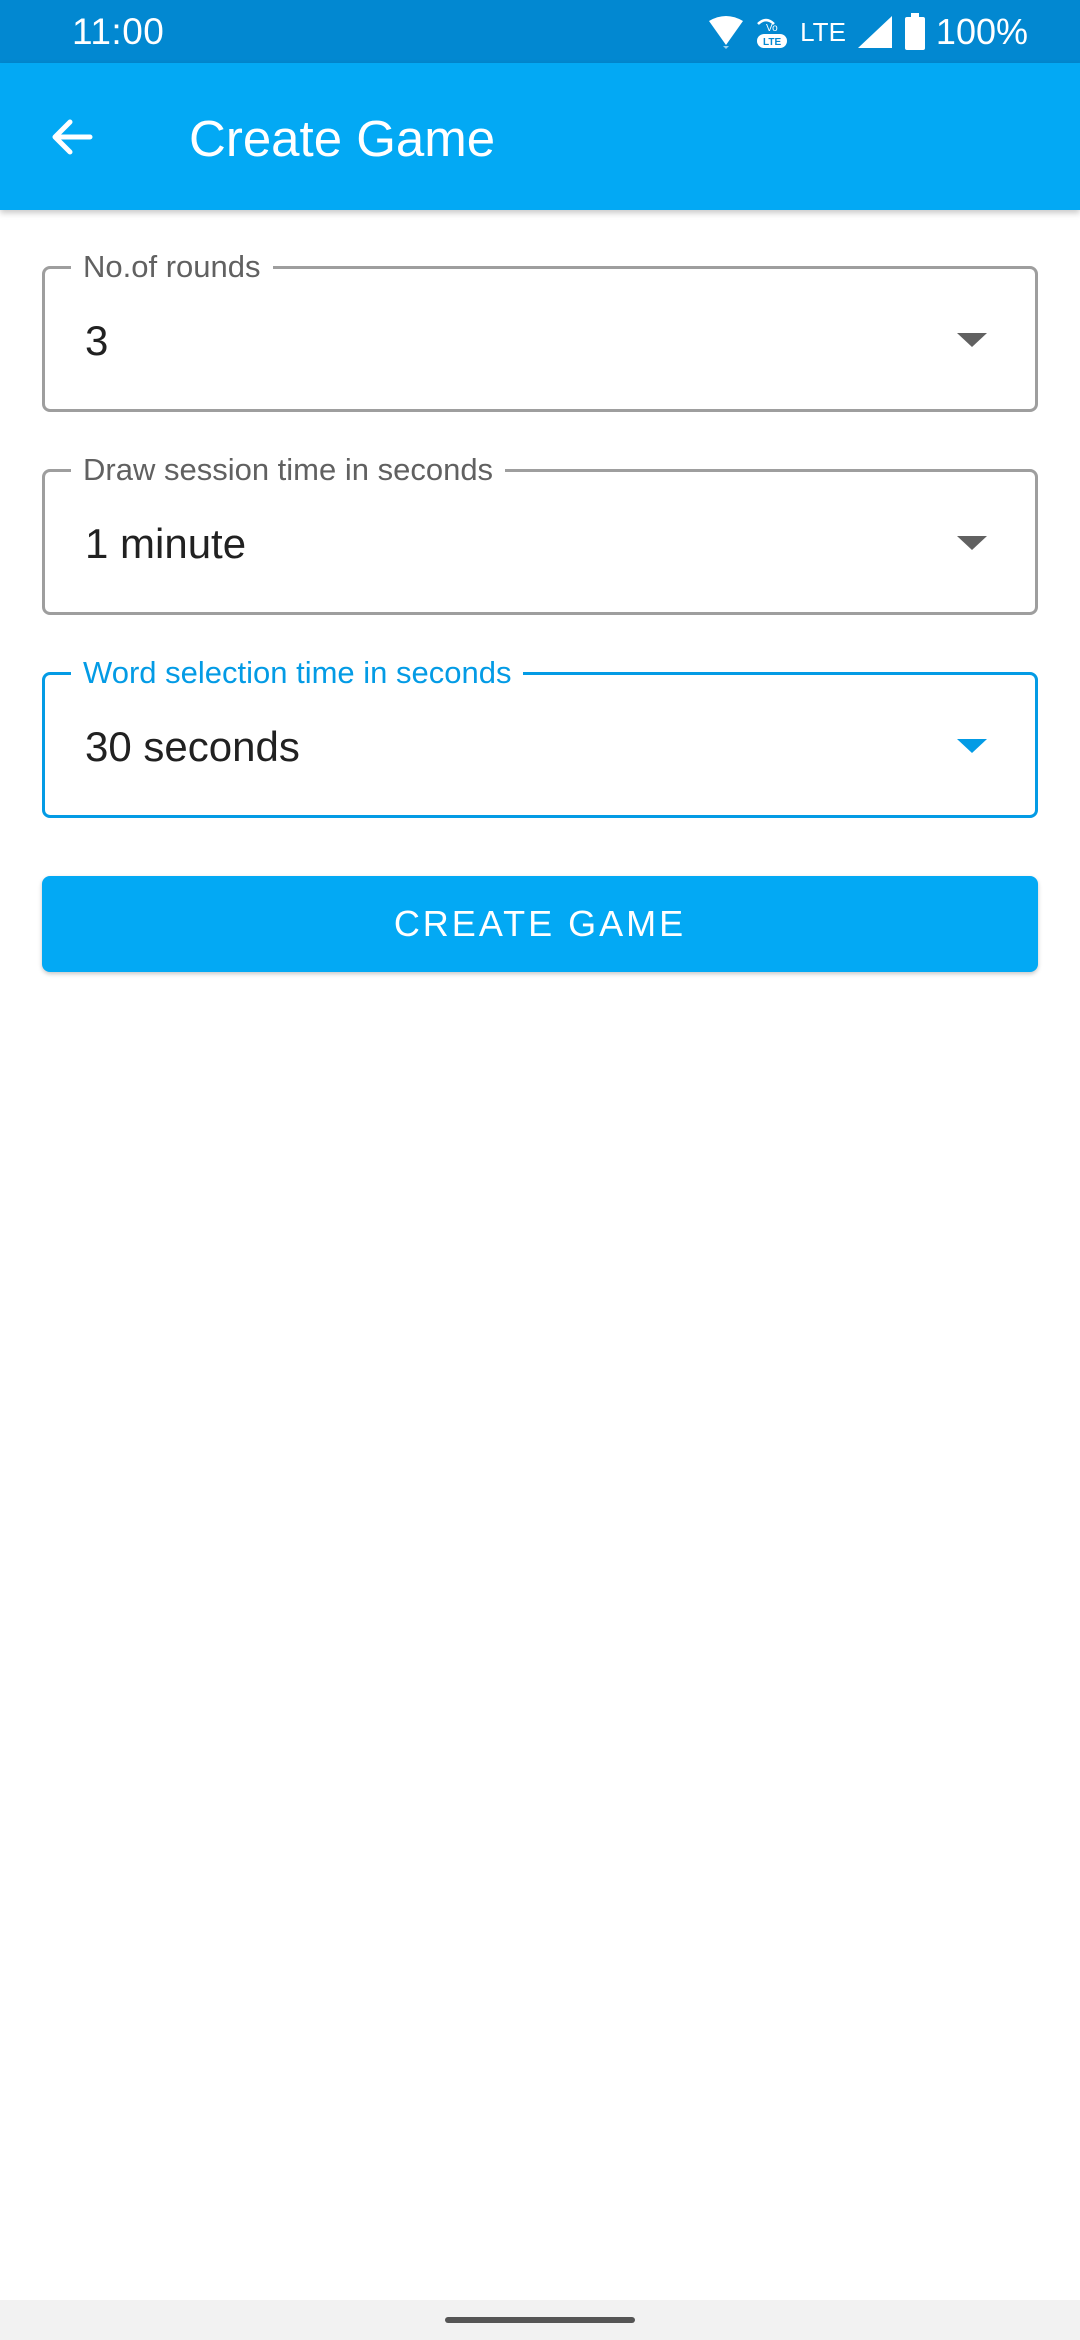  Describe the element at coordinates (915, 32) in the screenshot. I see `battery-icon` at that location.